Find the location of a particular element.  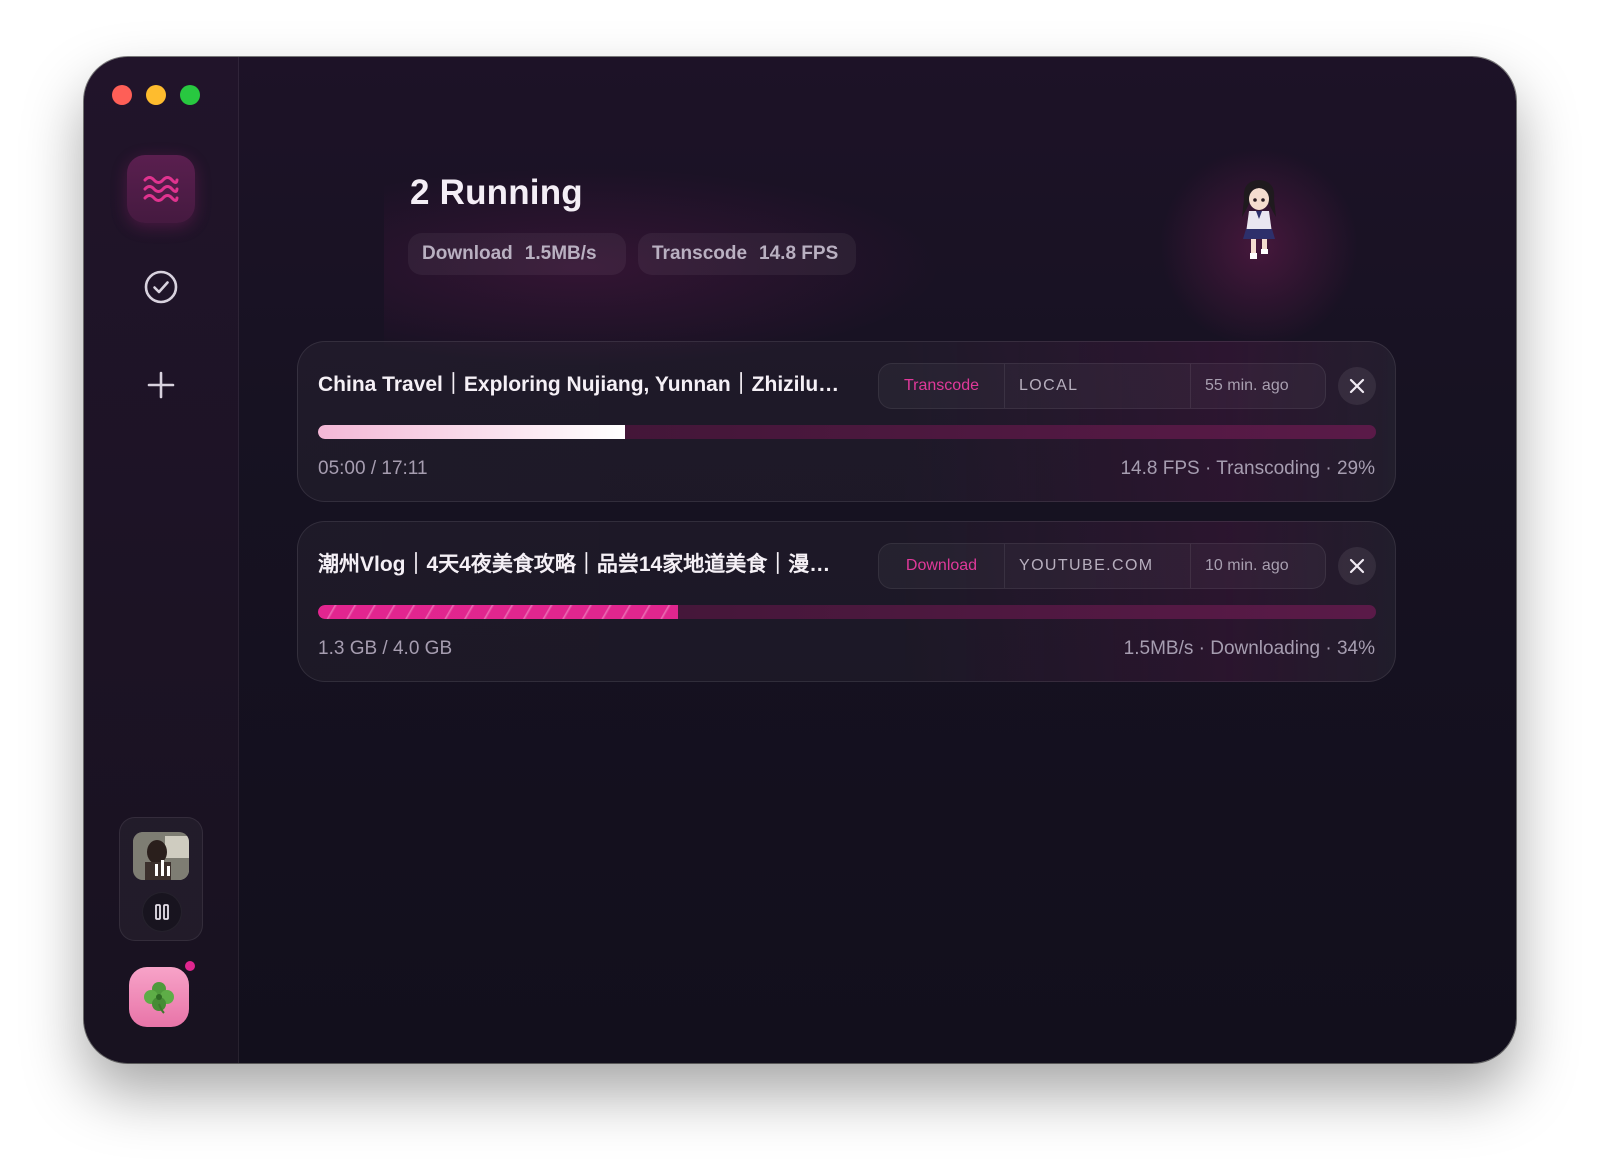

now-playing-widget is located at coordinates (161, 879).